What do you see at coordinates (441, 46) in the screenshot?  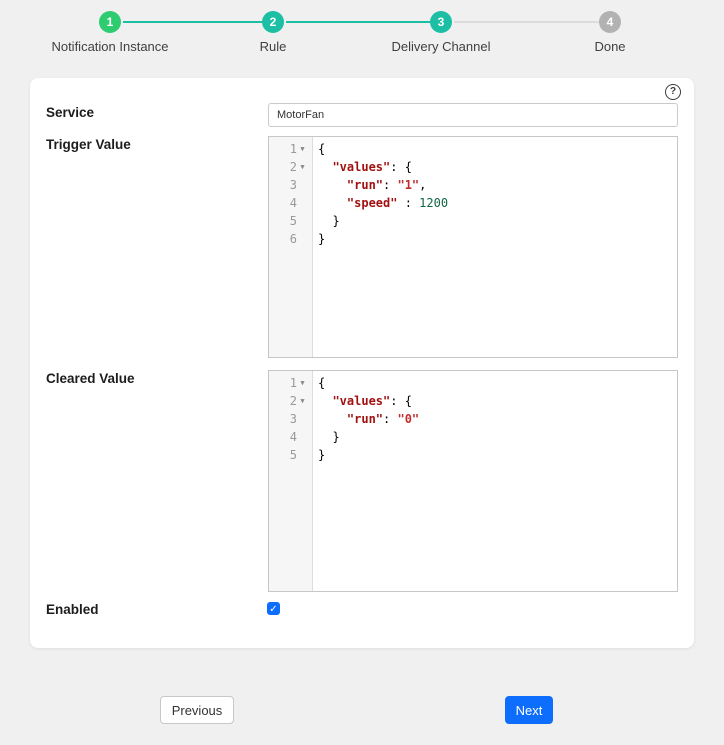 I see `step-3-label: Delivery Channel` at bounding box center [441, 46].